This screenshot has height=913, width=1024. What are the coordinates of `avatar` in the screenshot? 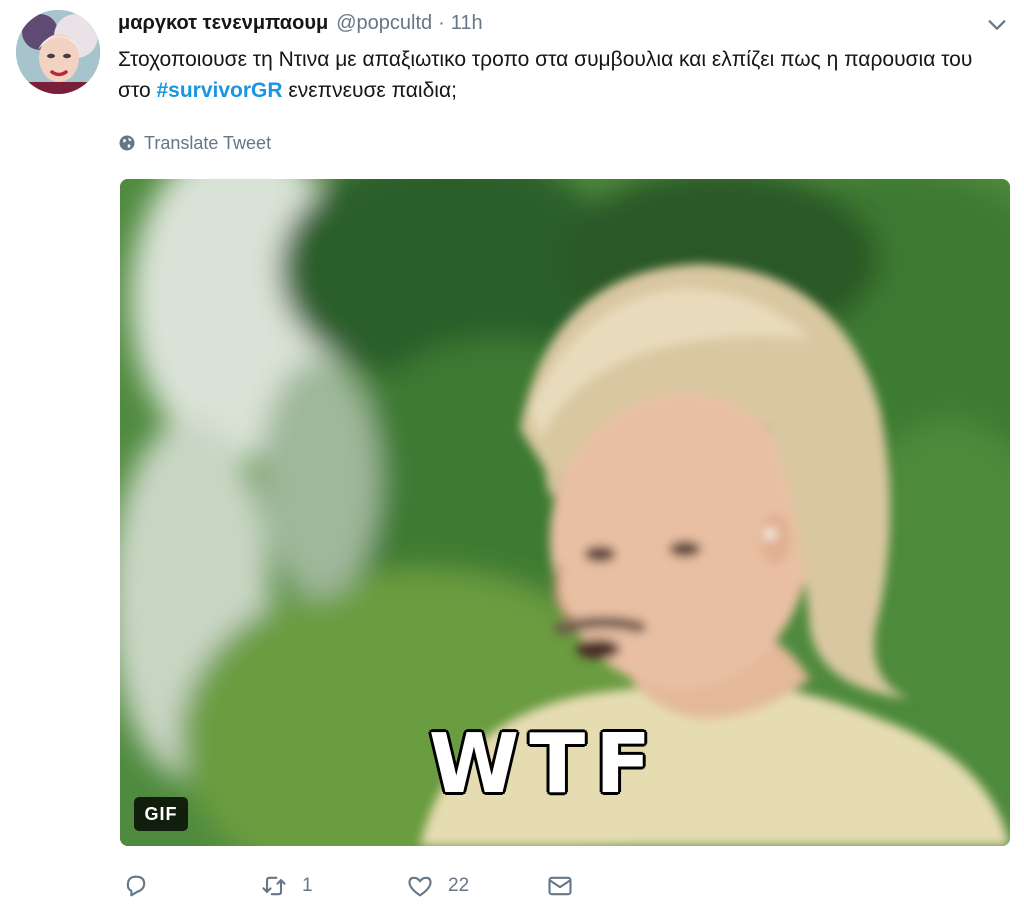 It's located at (58, 52).